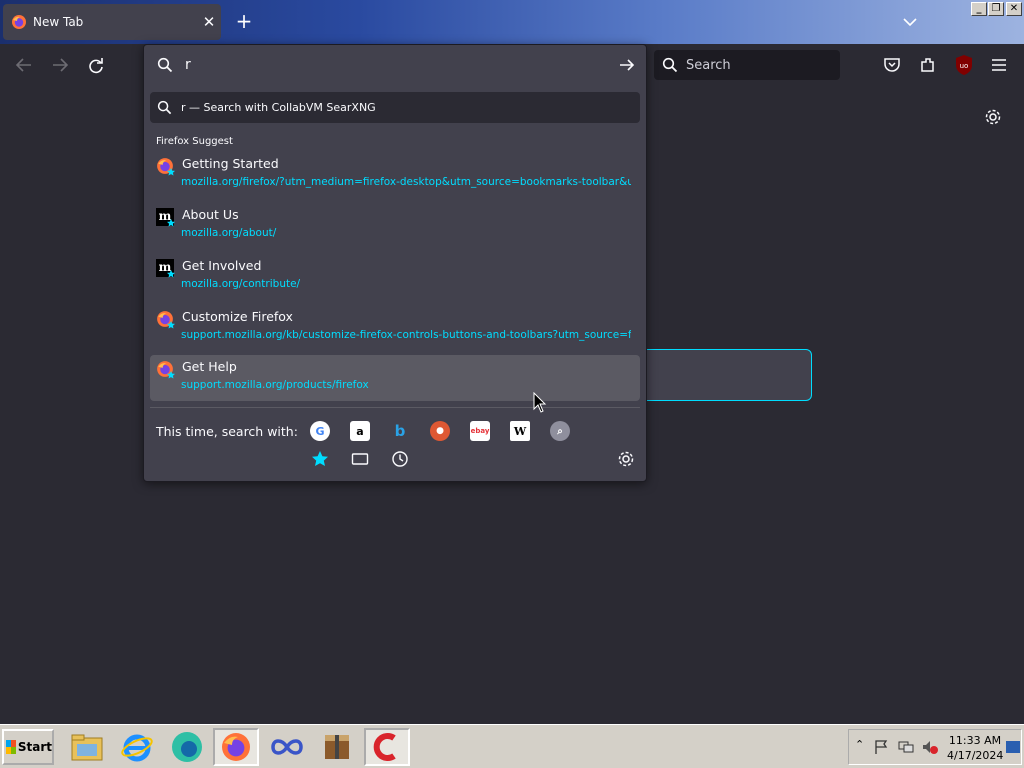 The image size is (1024, 768). Describe the element at coordinates (360, 459) in the screenshot. I see `tabs-icon` at that location.